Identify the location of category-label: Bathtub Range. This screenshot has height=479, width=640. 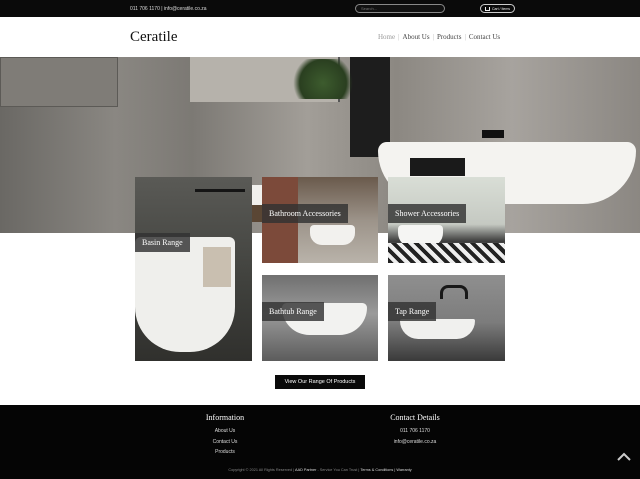
(293, 311).